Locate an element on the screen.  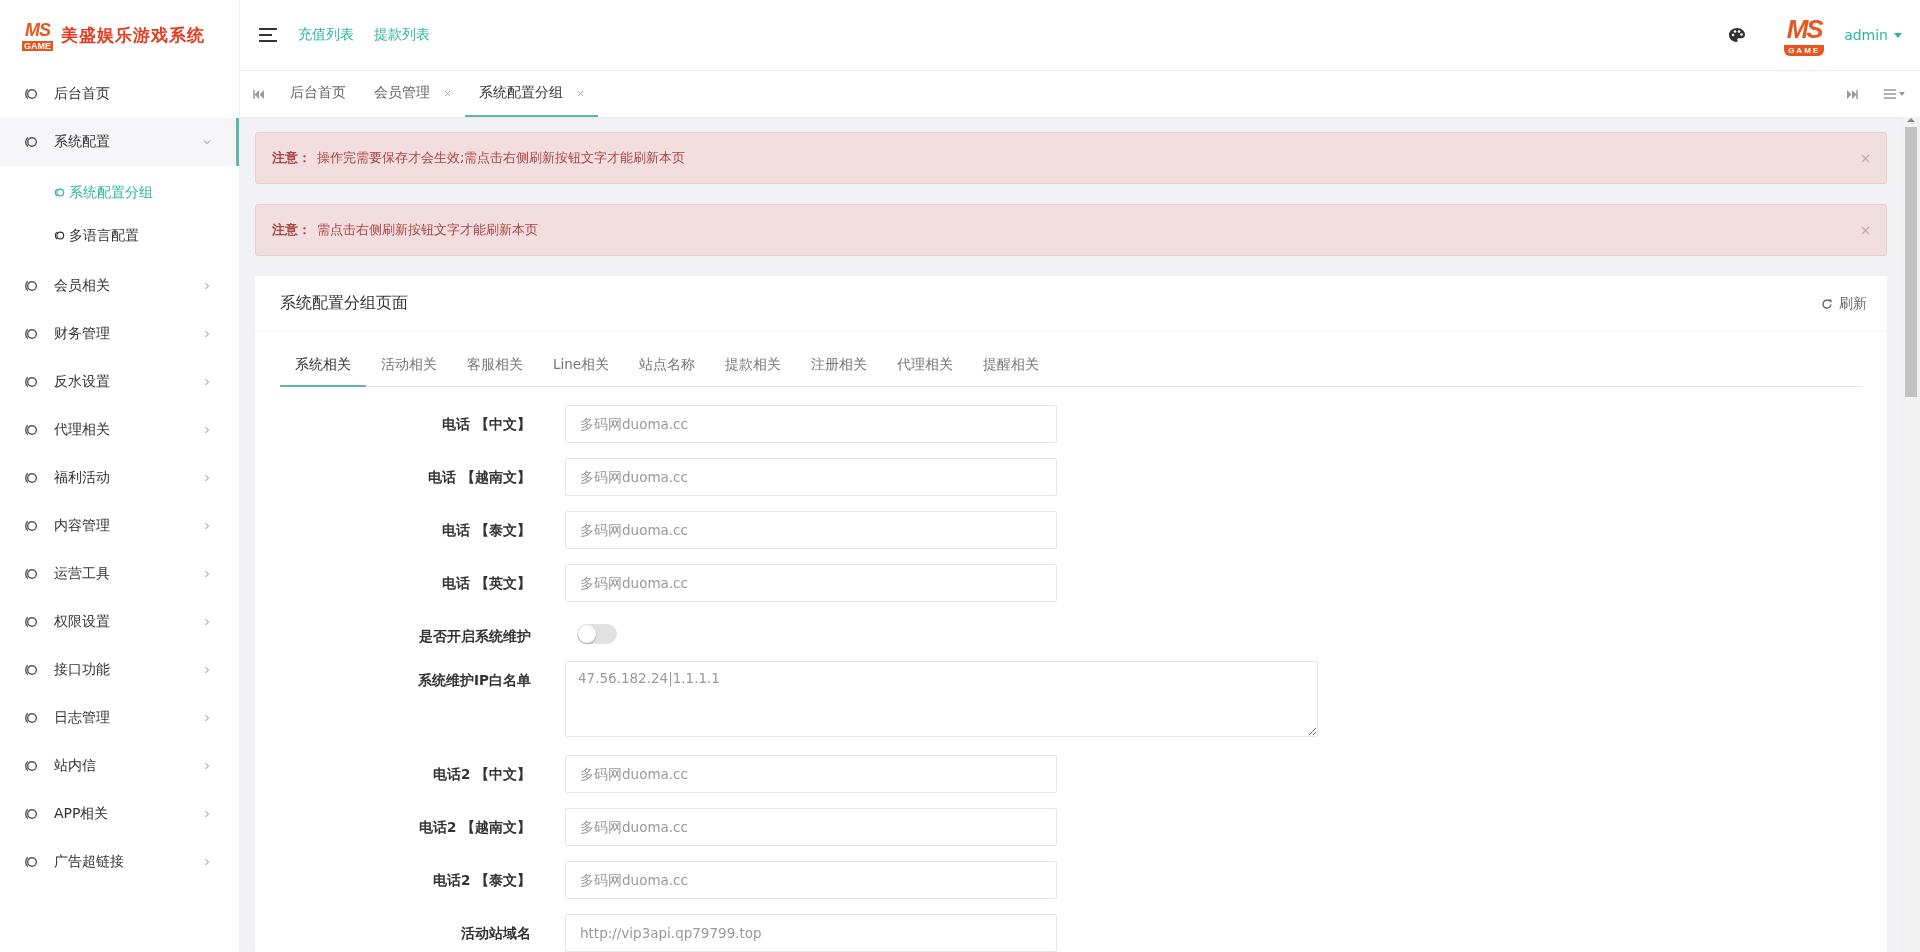
caret-icon is located at coordinates (1898, 35).